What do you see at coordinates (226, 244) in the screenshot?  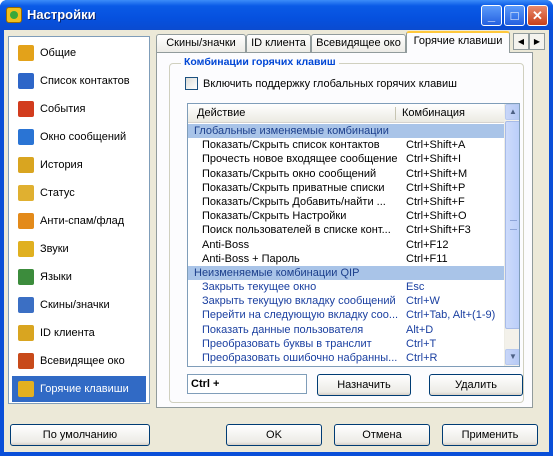 I see `row-action: Anti-Boss` at bounding box center [226, 244].